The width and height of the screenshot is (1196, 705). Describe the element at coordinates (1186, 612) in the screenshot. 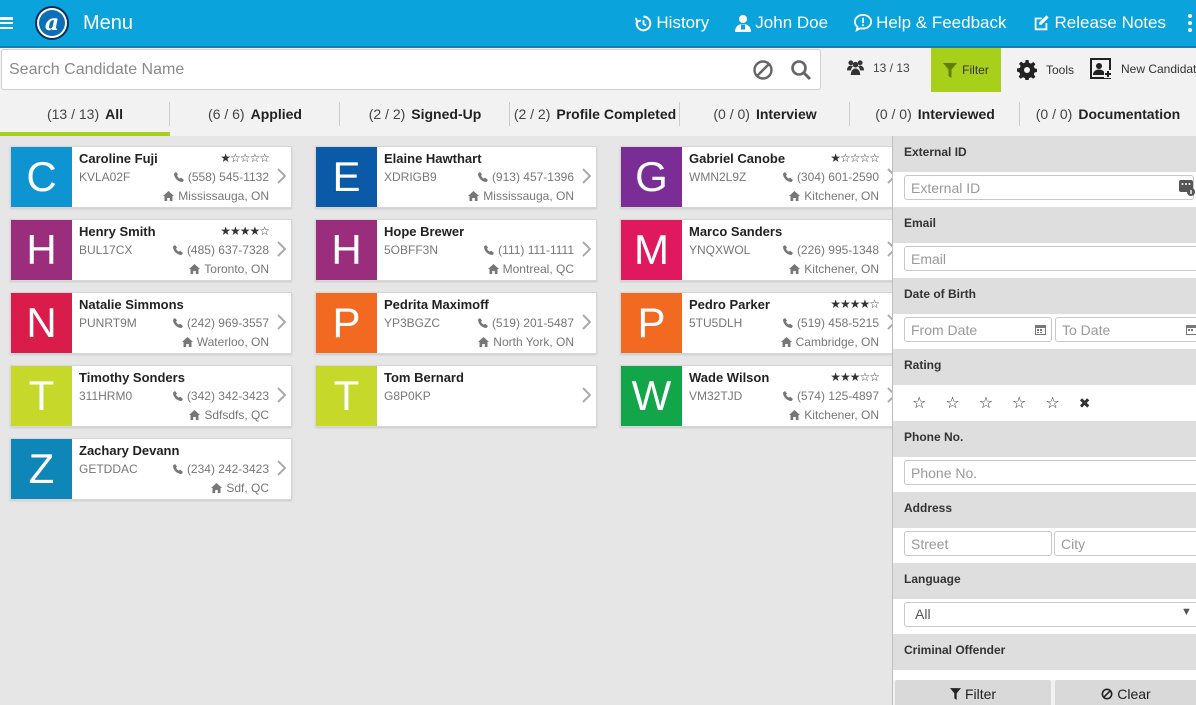

I see `chevron-down-icon: ▼` at that location.